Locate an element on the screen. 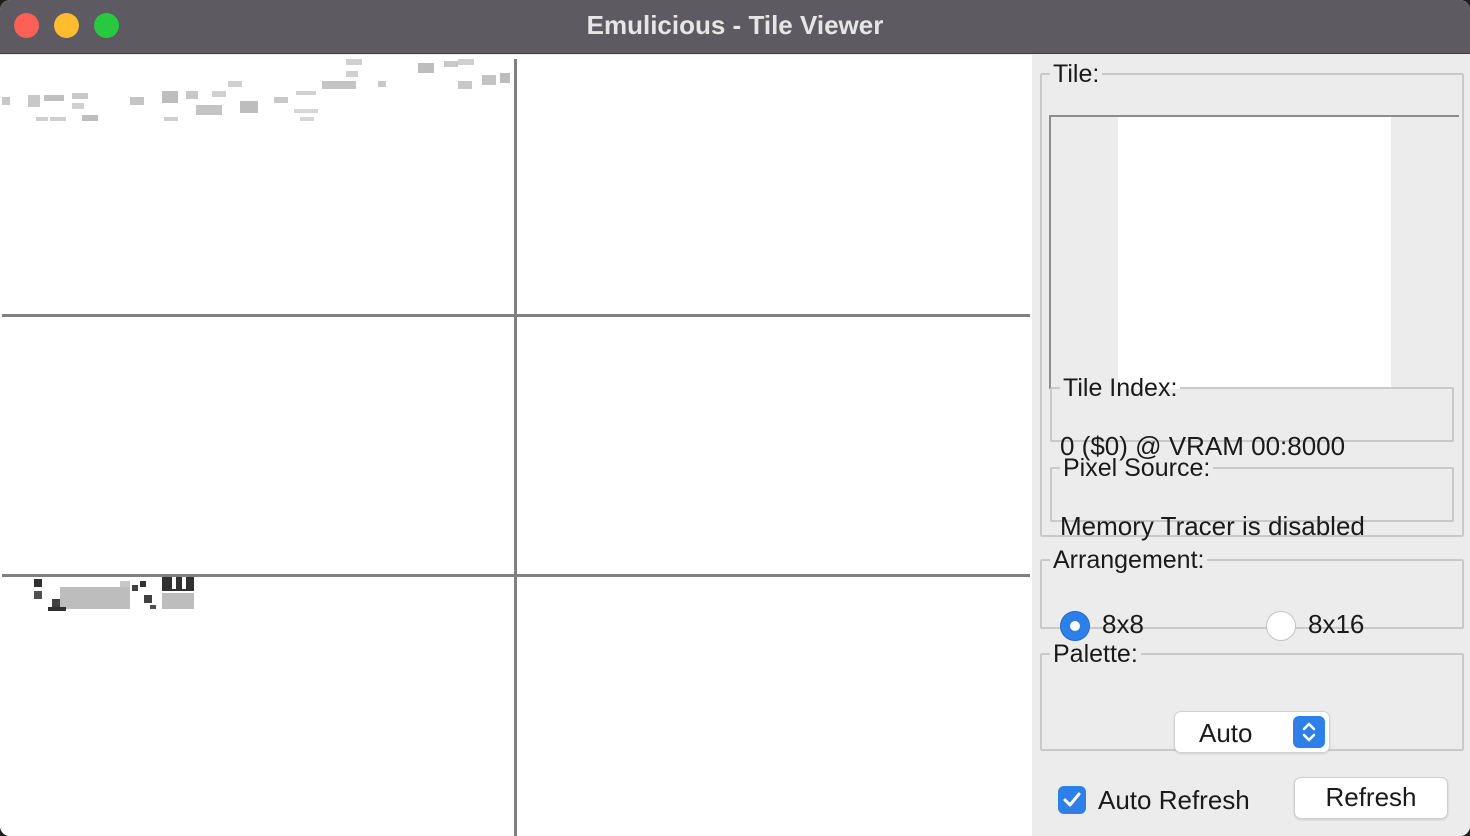 The height and width of the screenshot is (836, 1470). palette-select: Auto is located at coordinates (1252, 732).